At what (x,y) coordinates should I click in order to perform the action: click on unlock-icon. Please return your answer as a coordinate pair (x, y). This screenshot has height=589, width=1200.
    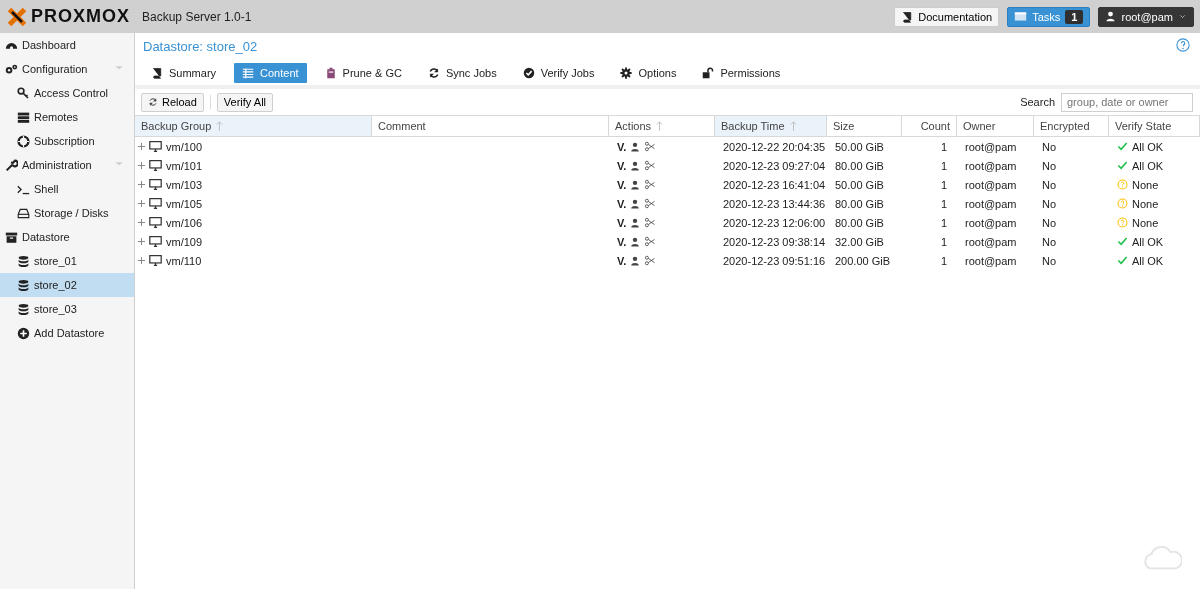
    Looking at the image, I should click on (708, 73).